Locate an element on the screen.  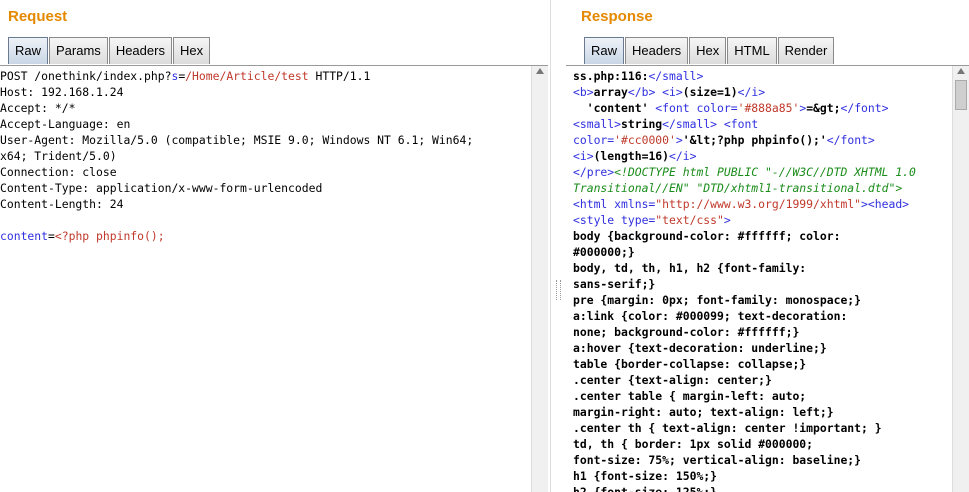
divider-grip-icon is located at coordinates (558, 290).